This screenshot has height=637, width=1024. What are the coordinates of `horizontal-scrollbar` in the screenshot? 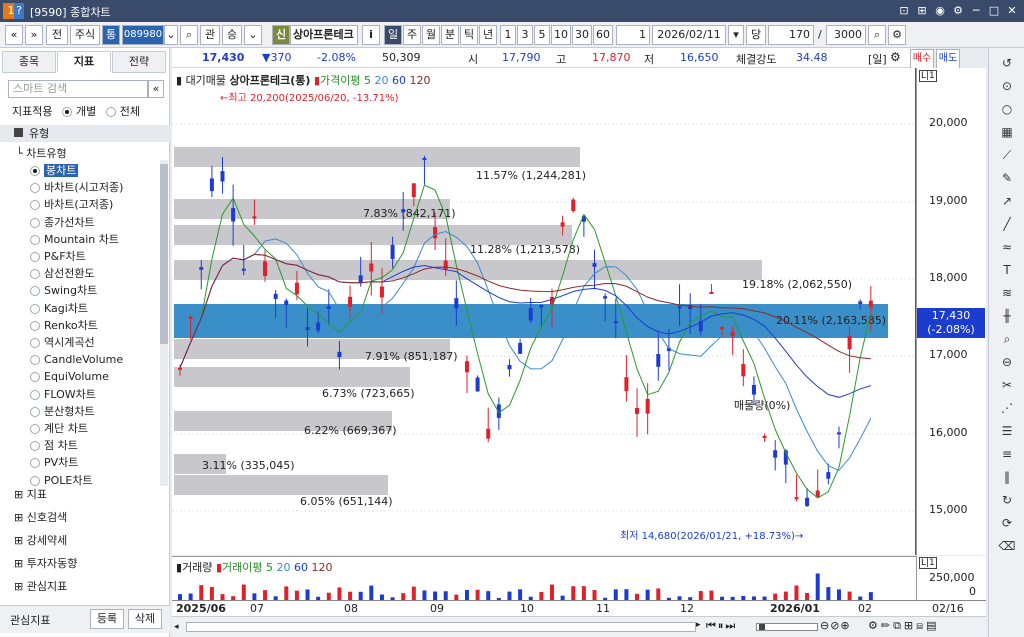 It's located at (441, 627).